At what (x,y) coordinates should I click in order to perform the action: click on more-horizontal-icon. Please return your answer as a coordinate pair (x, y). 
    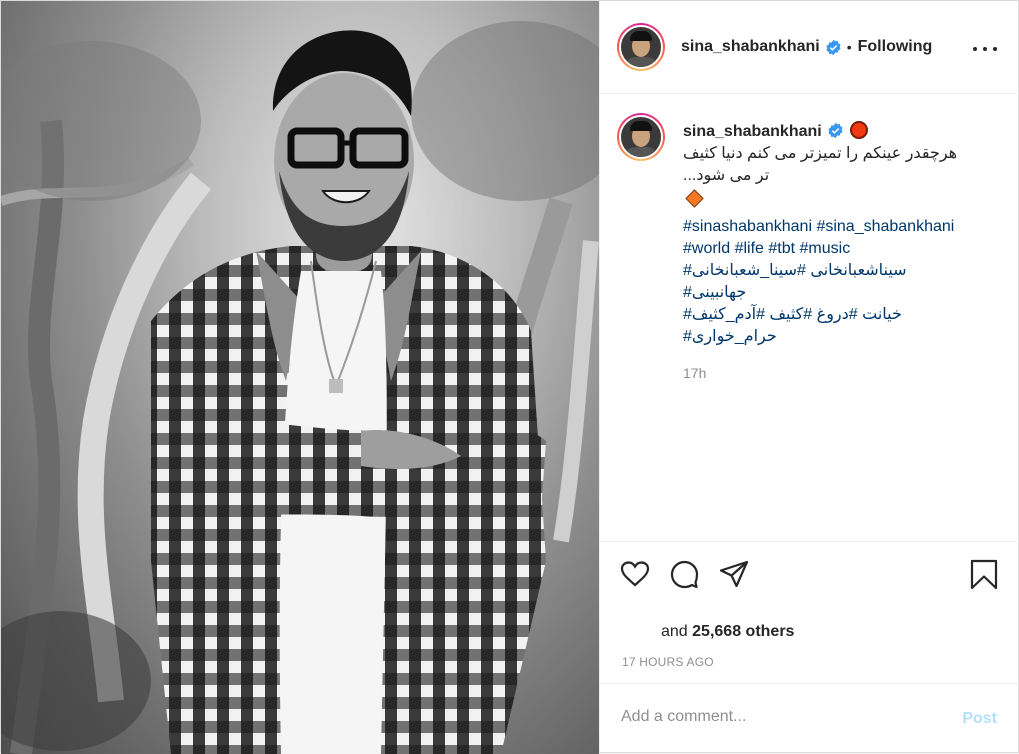
    Looking at the image, I should click on (985, 49).